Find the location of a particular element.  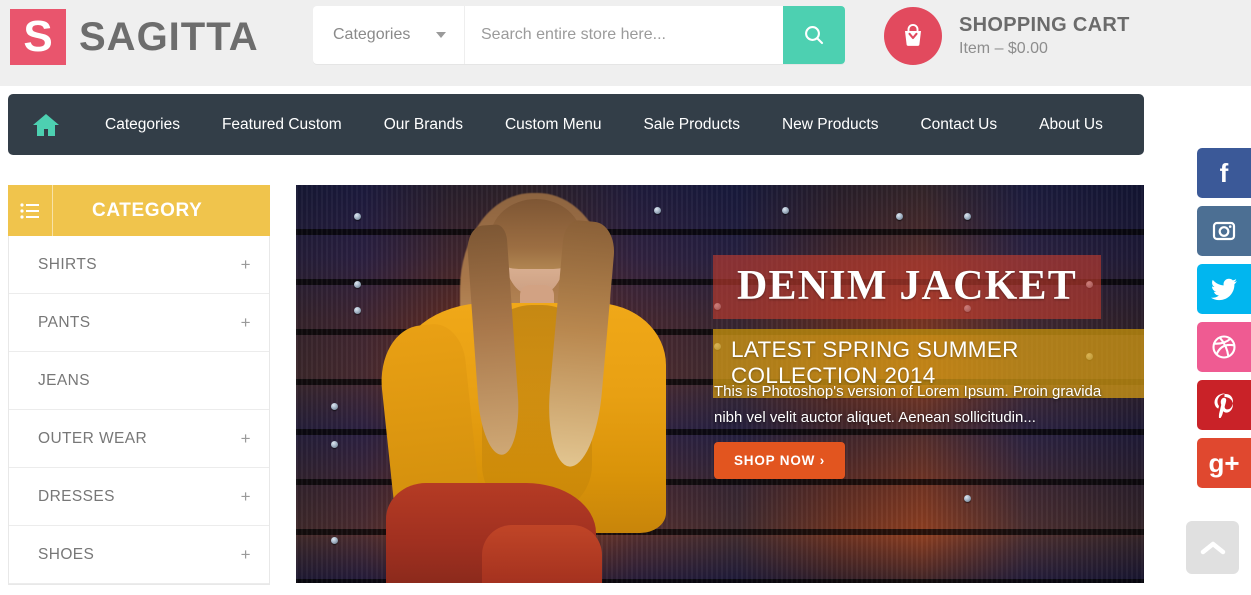

cart-title: SHOPPING CART is located at coordinates (1044, 25).